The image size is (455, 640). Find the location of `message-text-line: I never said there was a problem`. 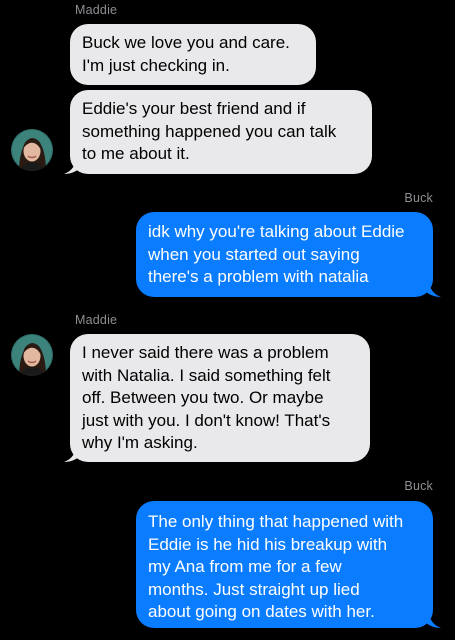

message-text-line: I never said there was a problem is located at coordinates (205, 352).